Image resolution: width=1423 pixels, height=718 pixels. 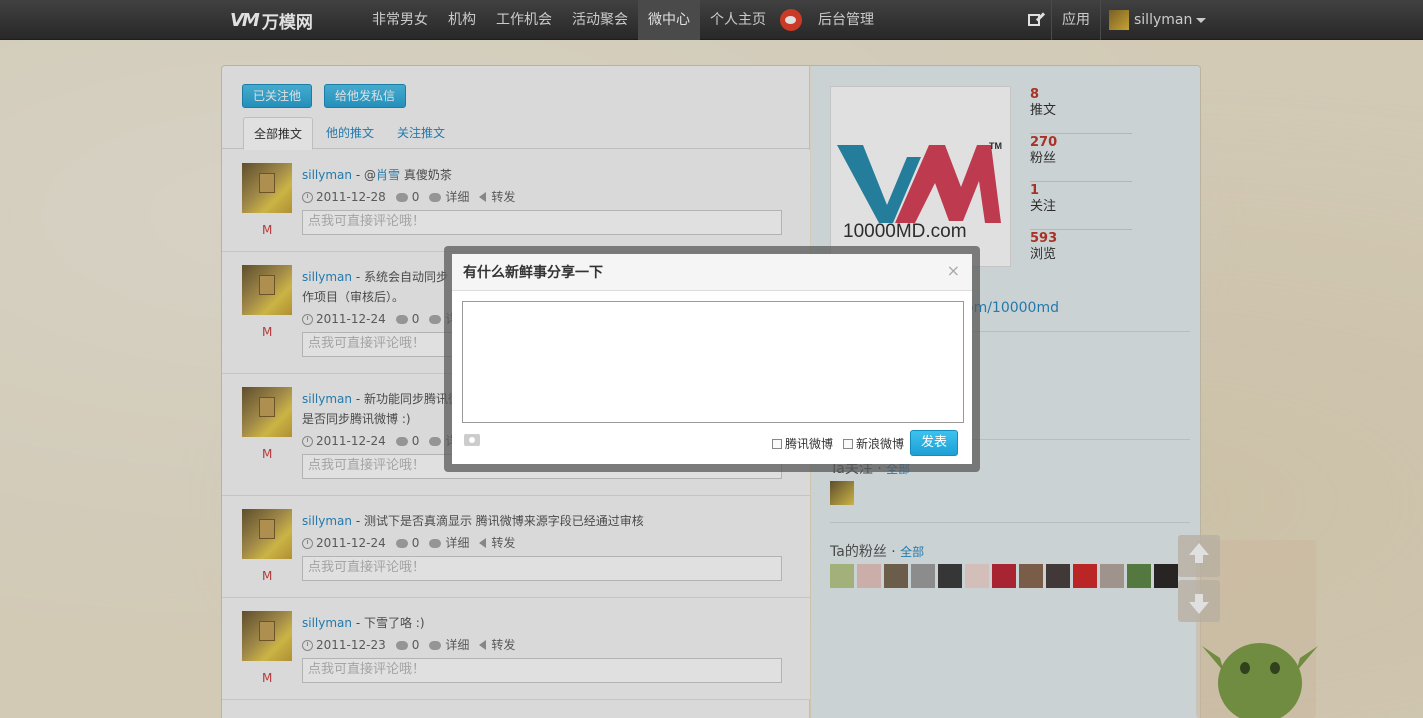 I want to click on compose-modal-frame: 有什么新鲜事分享一下 × 腾讯微博 新浪微博 发表, so click(x=712, y=359).